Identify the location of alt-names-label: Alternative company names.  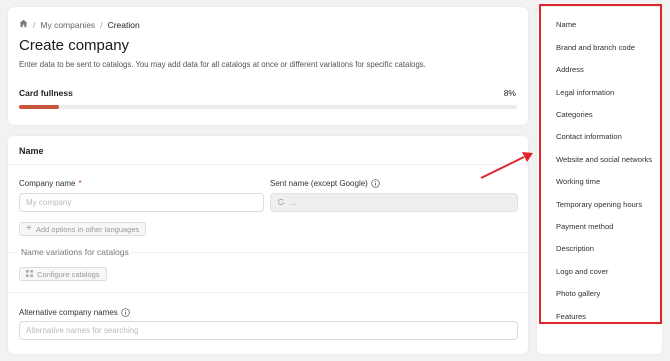
(74, 312).